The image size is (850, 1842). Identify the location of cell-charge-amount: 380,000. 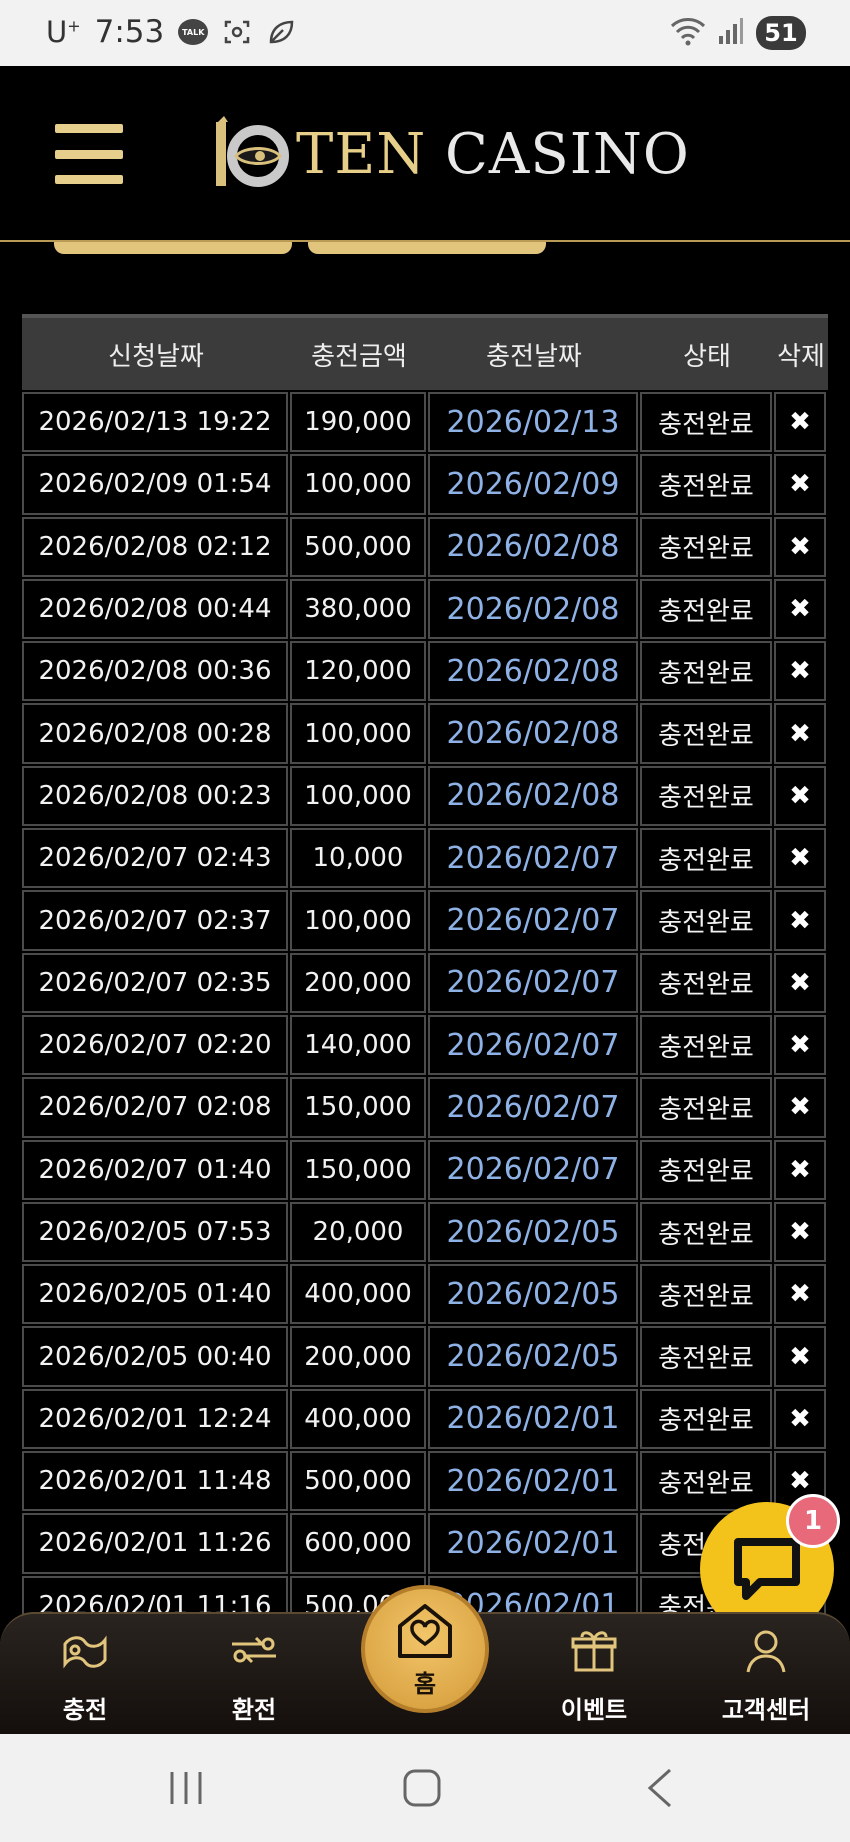
(358, 609).